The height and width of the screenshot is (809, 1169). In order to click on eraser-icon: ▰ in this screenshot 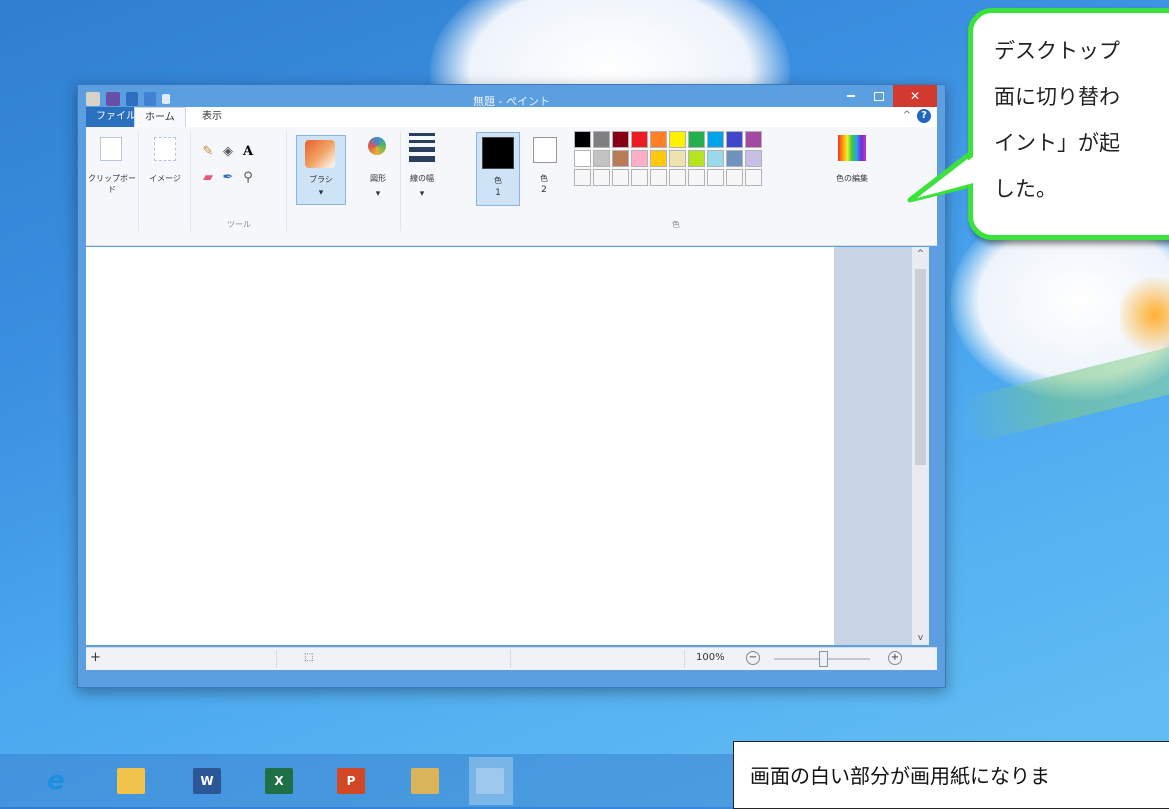, I will do `click(208, 177)`.